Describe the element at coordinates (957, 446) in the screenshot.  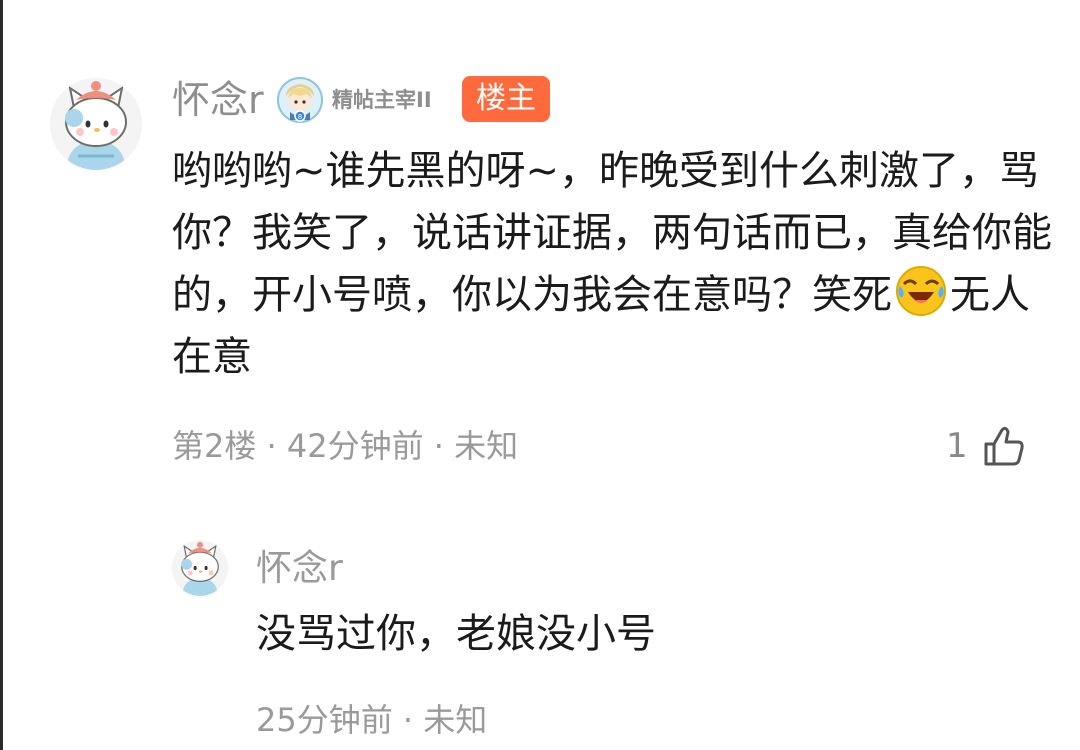
I see `like-count: 1` at that location.